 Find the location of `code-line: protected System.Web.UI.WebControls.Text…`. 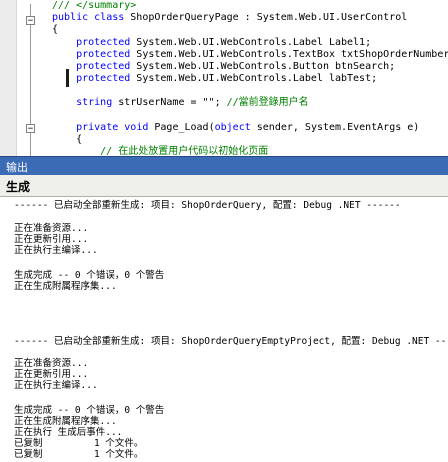

code-line: protected System.Web.UI.WebControls.Text… is located at coordinates (262, 54).